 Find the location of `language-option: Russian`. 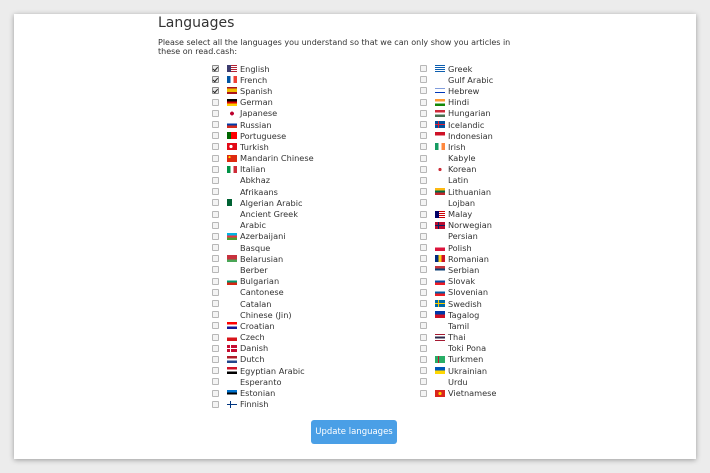

language-option: Russian is located at coordinates (263, 124).